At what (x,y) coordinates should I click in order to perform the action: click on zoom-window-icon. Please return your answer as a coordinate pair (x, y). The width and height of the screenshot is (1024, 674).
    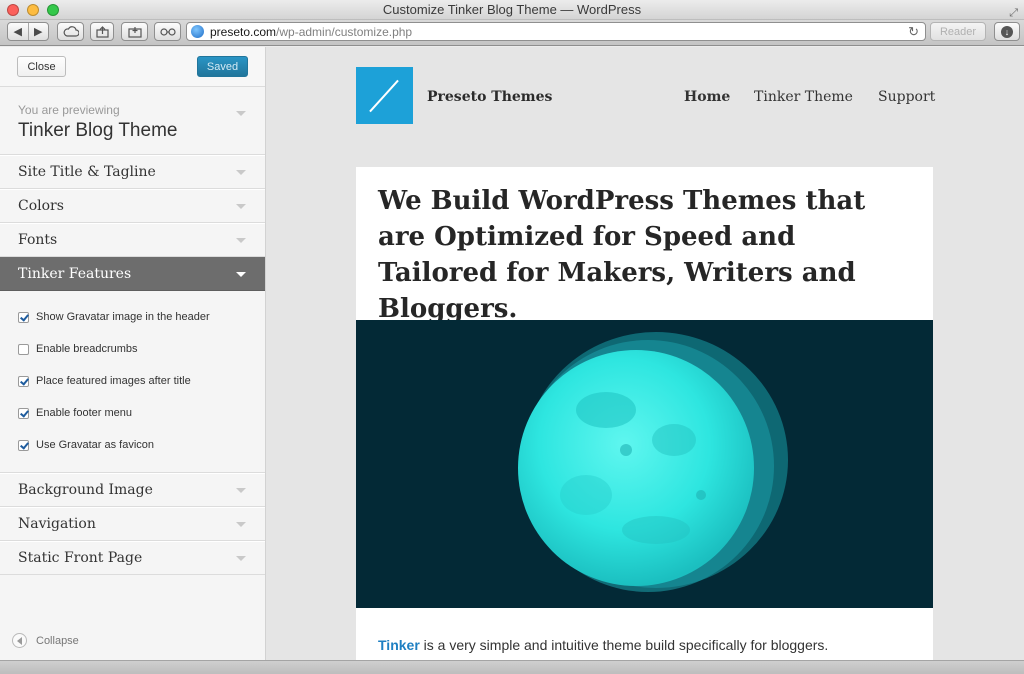
    Looking at the image, I should click on (53, 10).